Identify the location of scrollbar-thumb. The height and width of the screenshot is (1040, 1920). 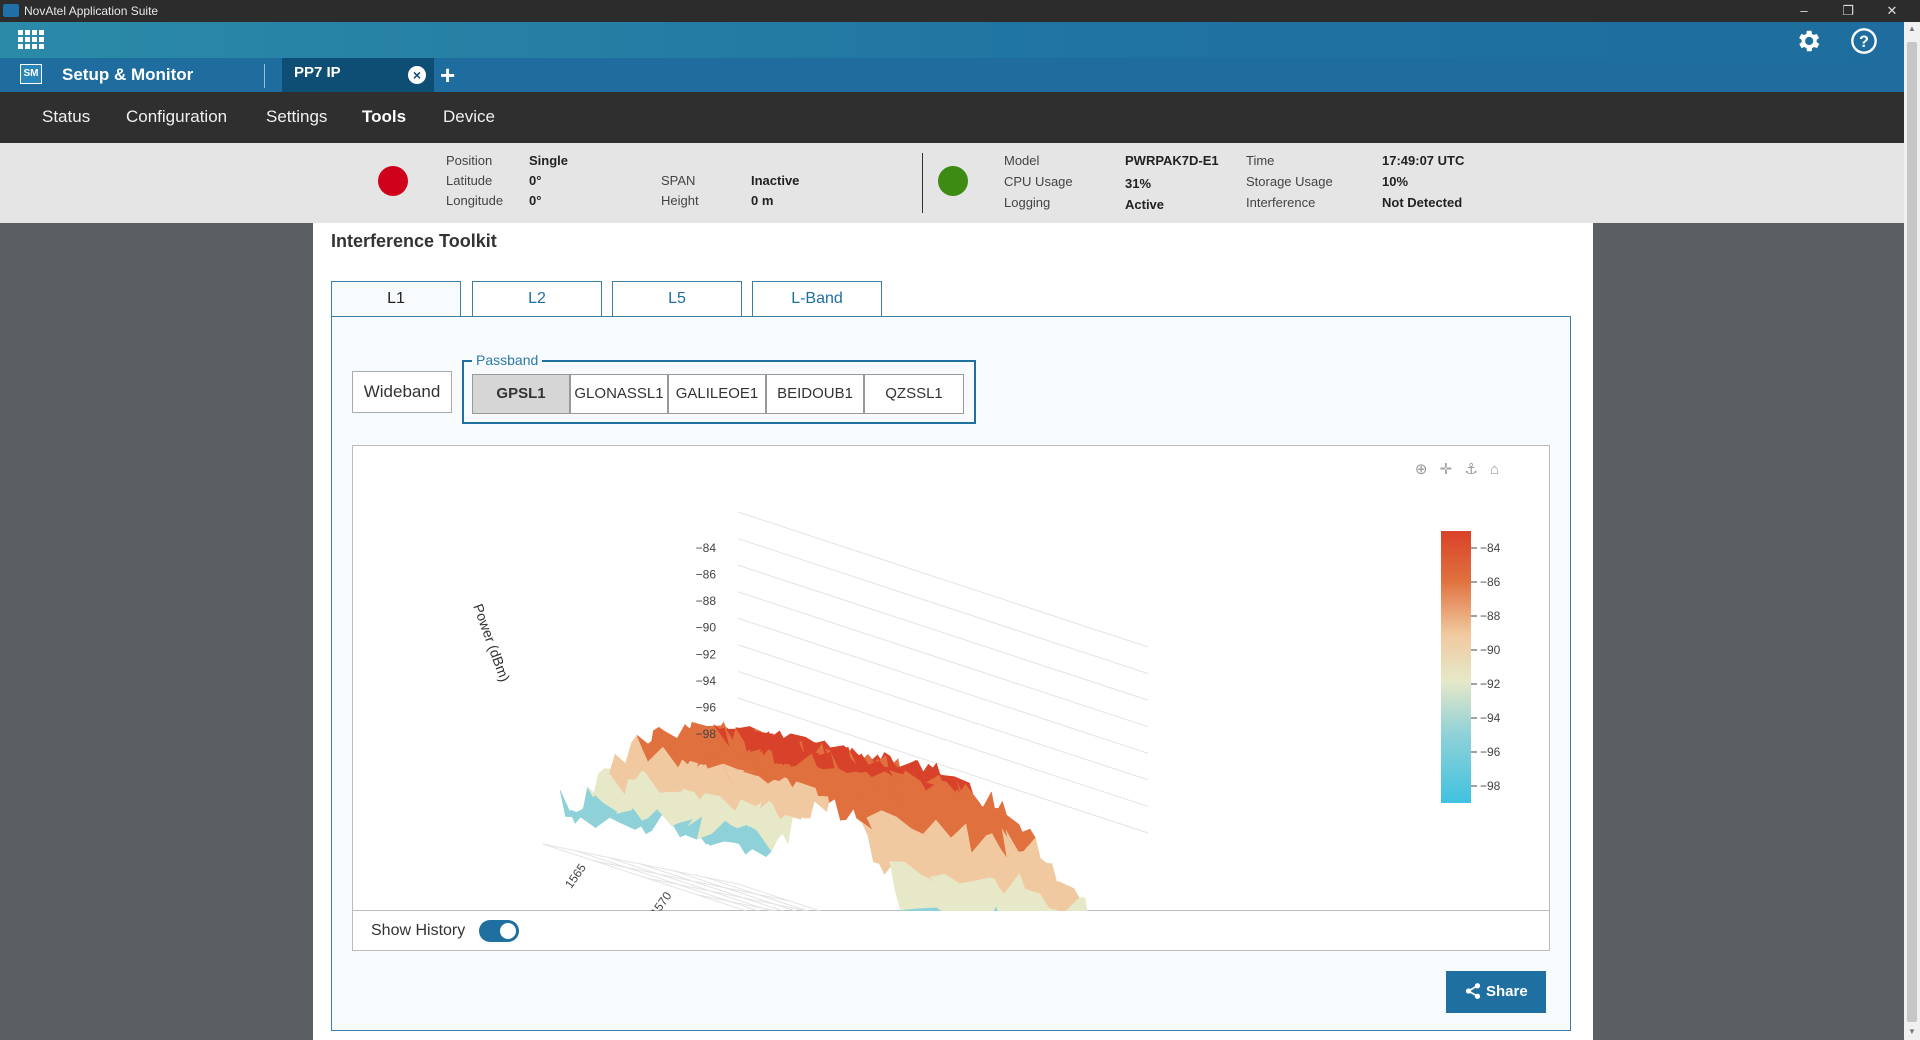
(1912, 532).